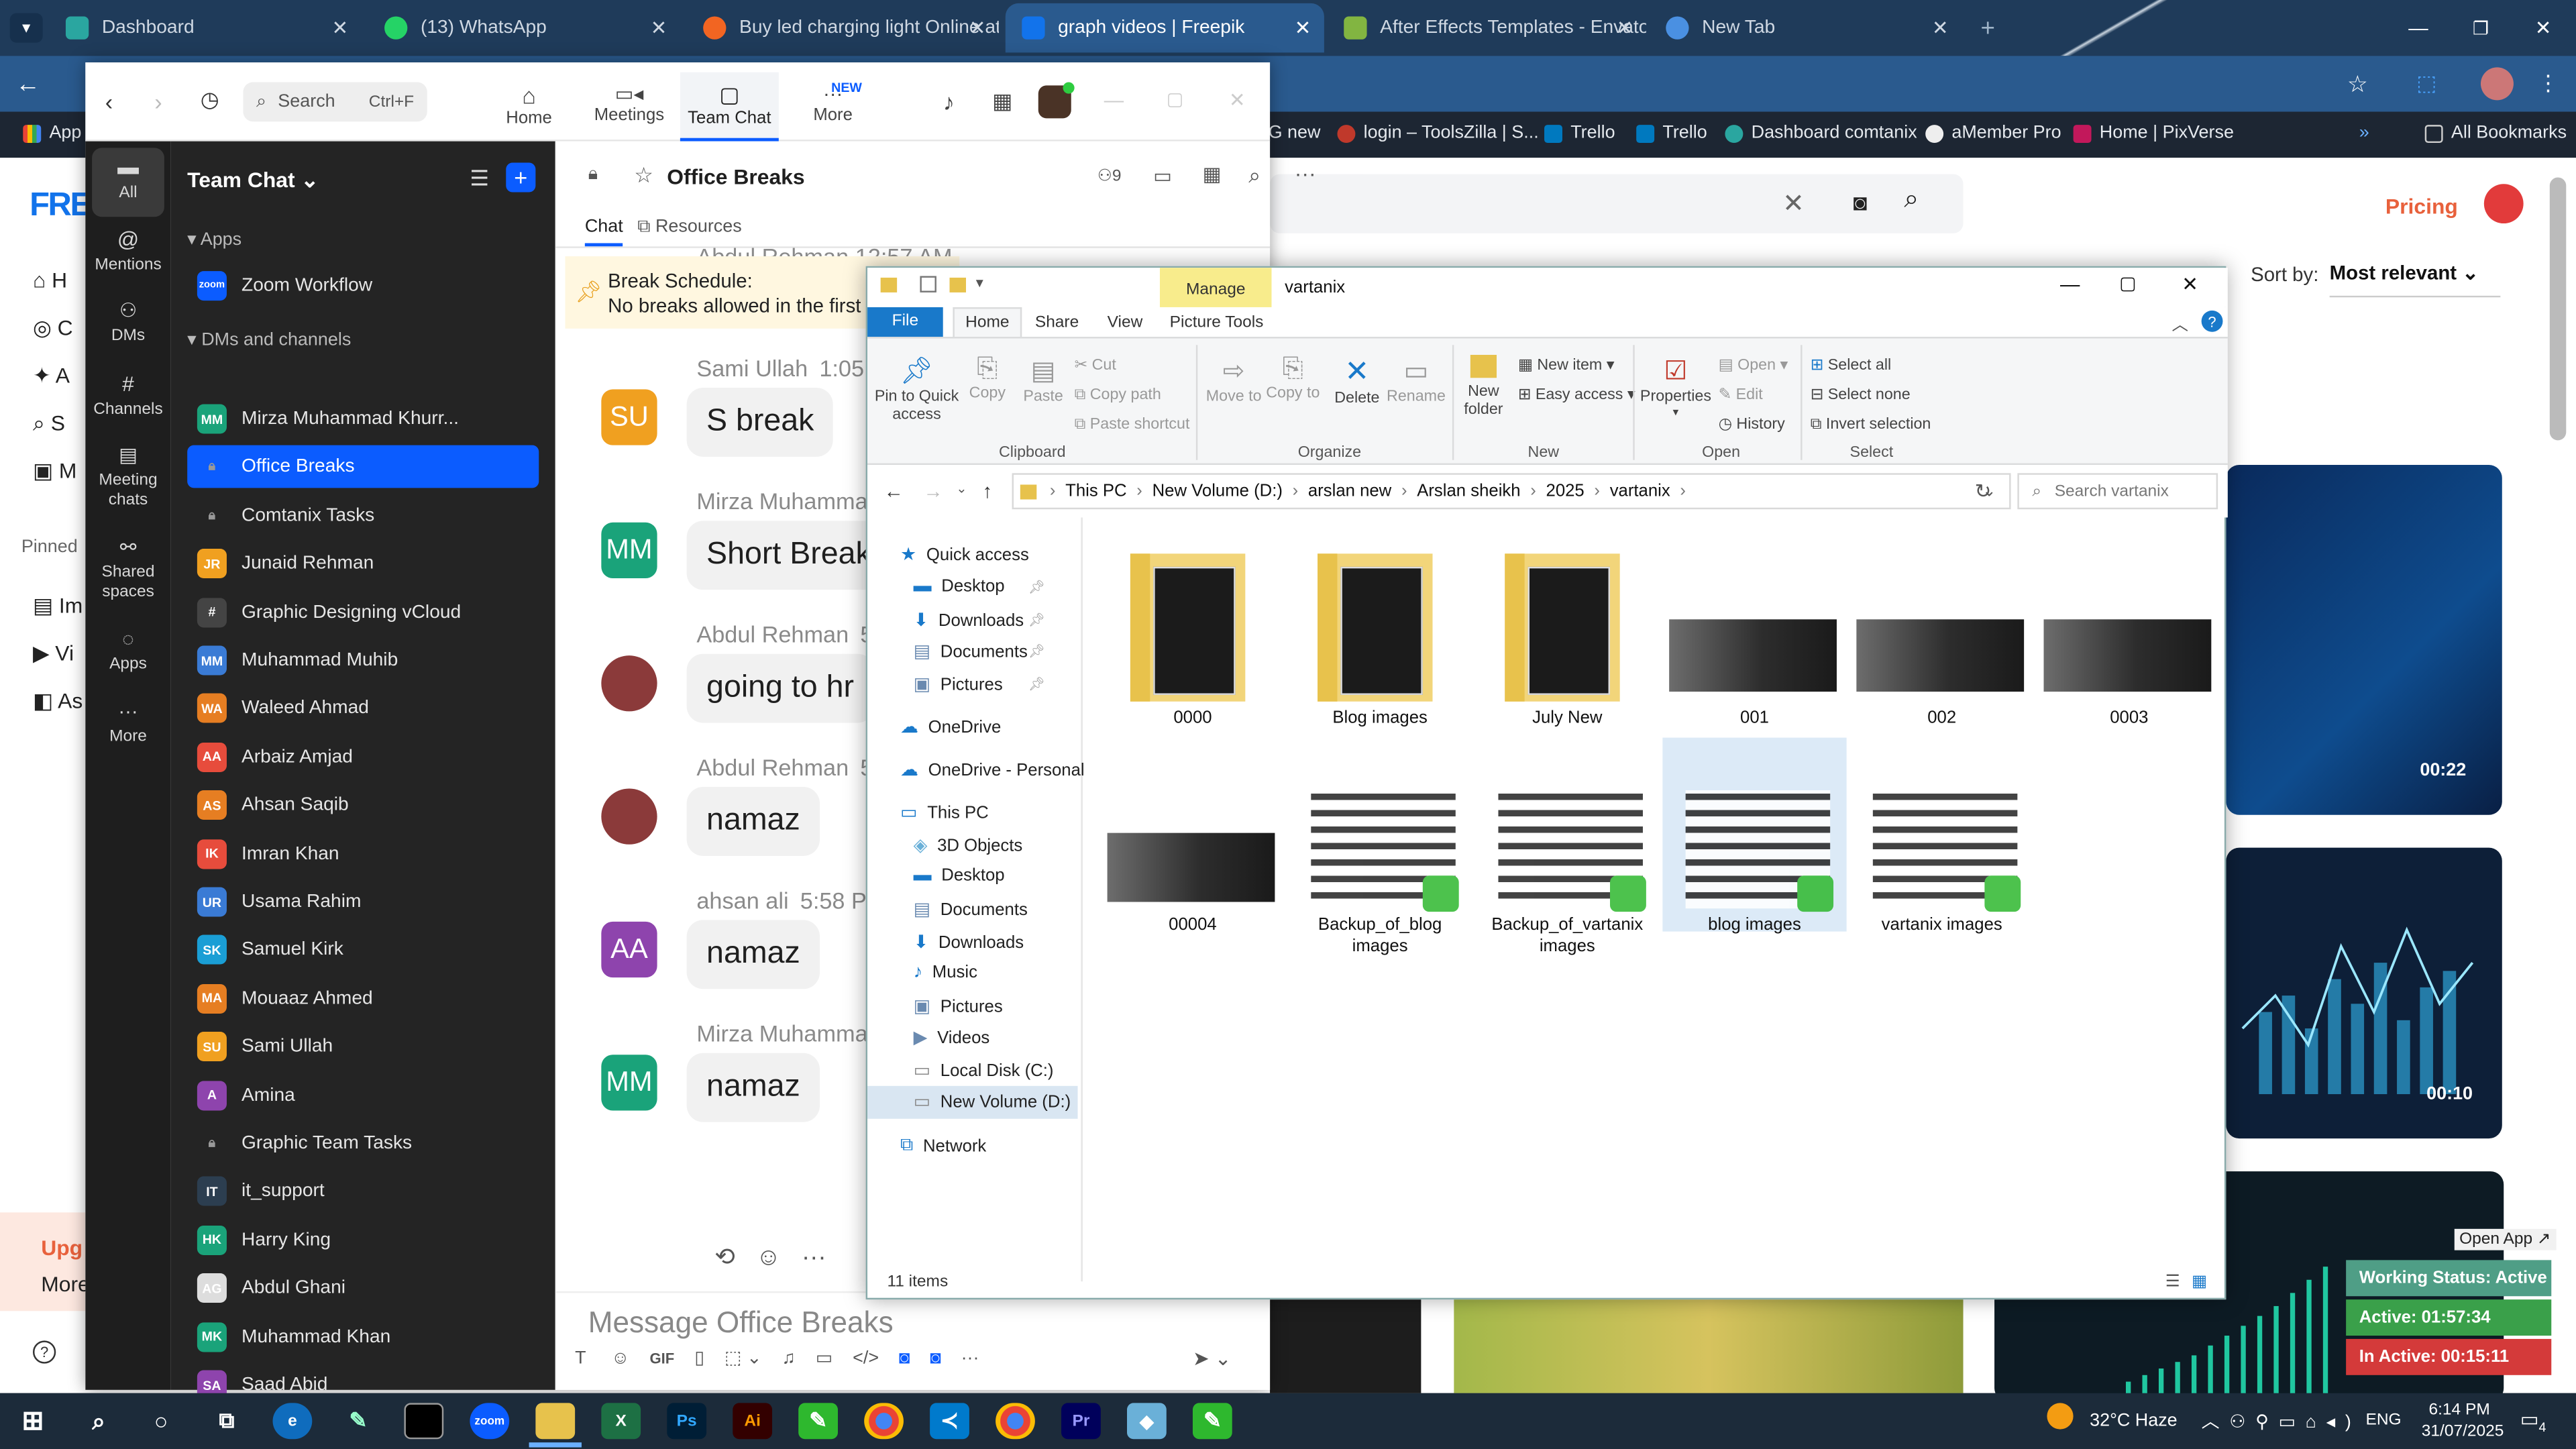 Image resolution: width=2576 pixels, height=1449 pixels. What do you see at coordinates (2180, 323) in the screenshot?
I see `collapse-ribbon-icon: ︿` at bounding box center [2180, 323].